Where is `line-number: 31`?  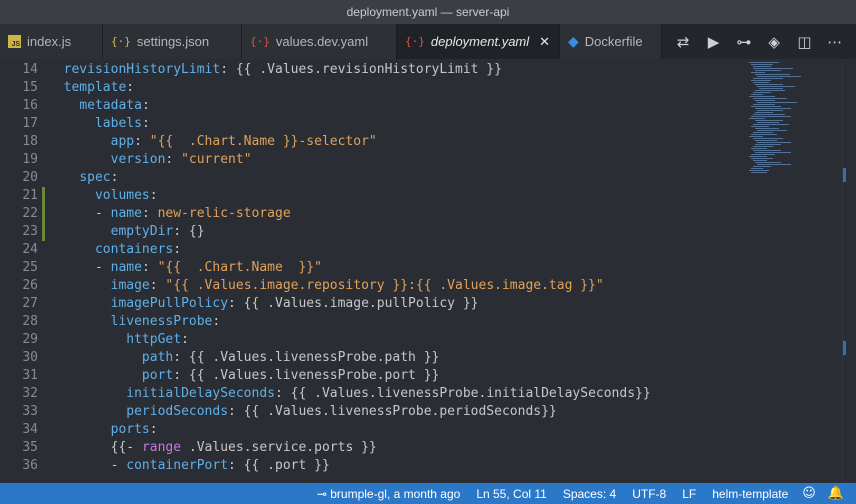
line-number: 31 is located at coordinates (30, 375).